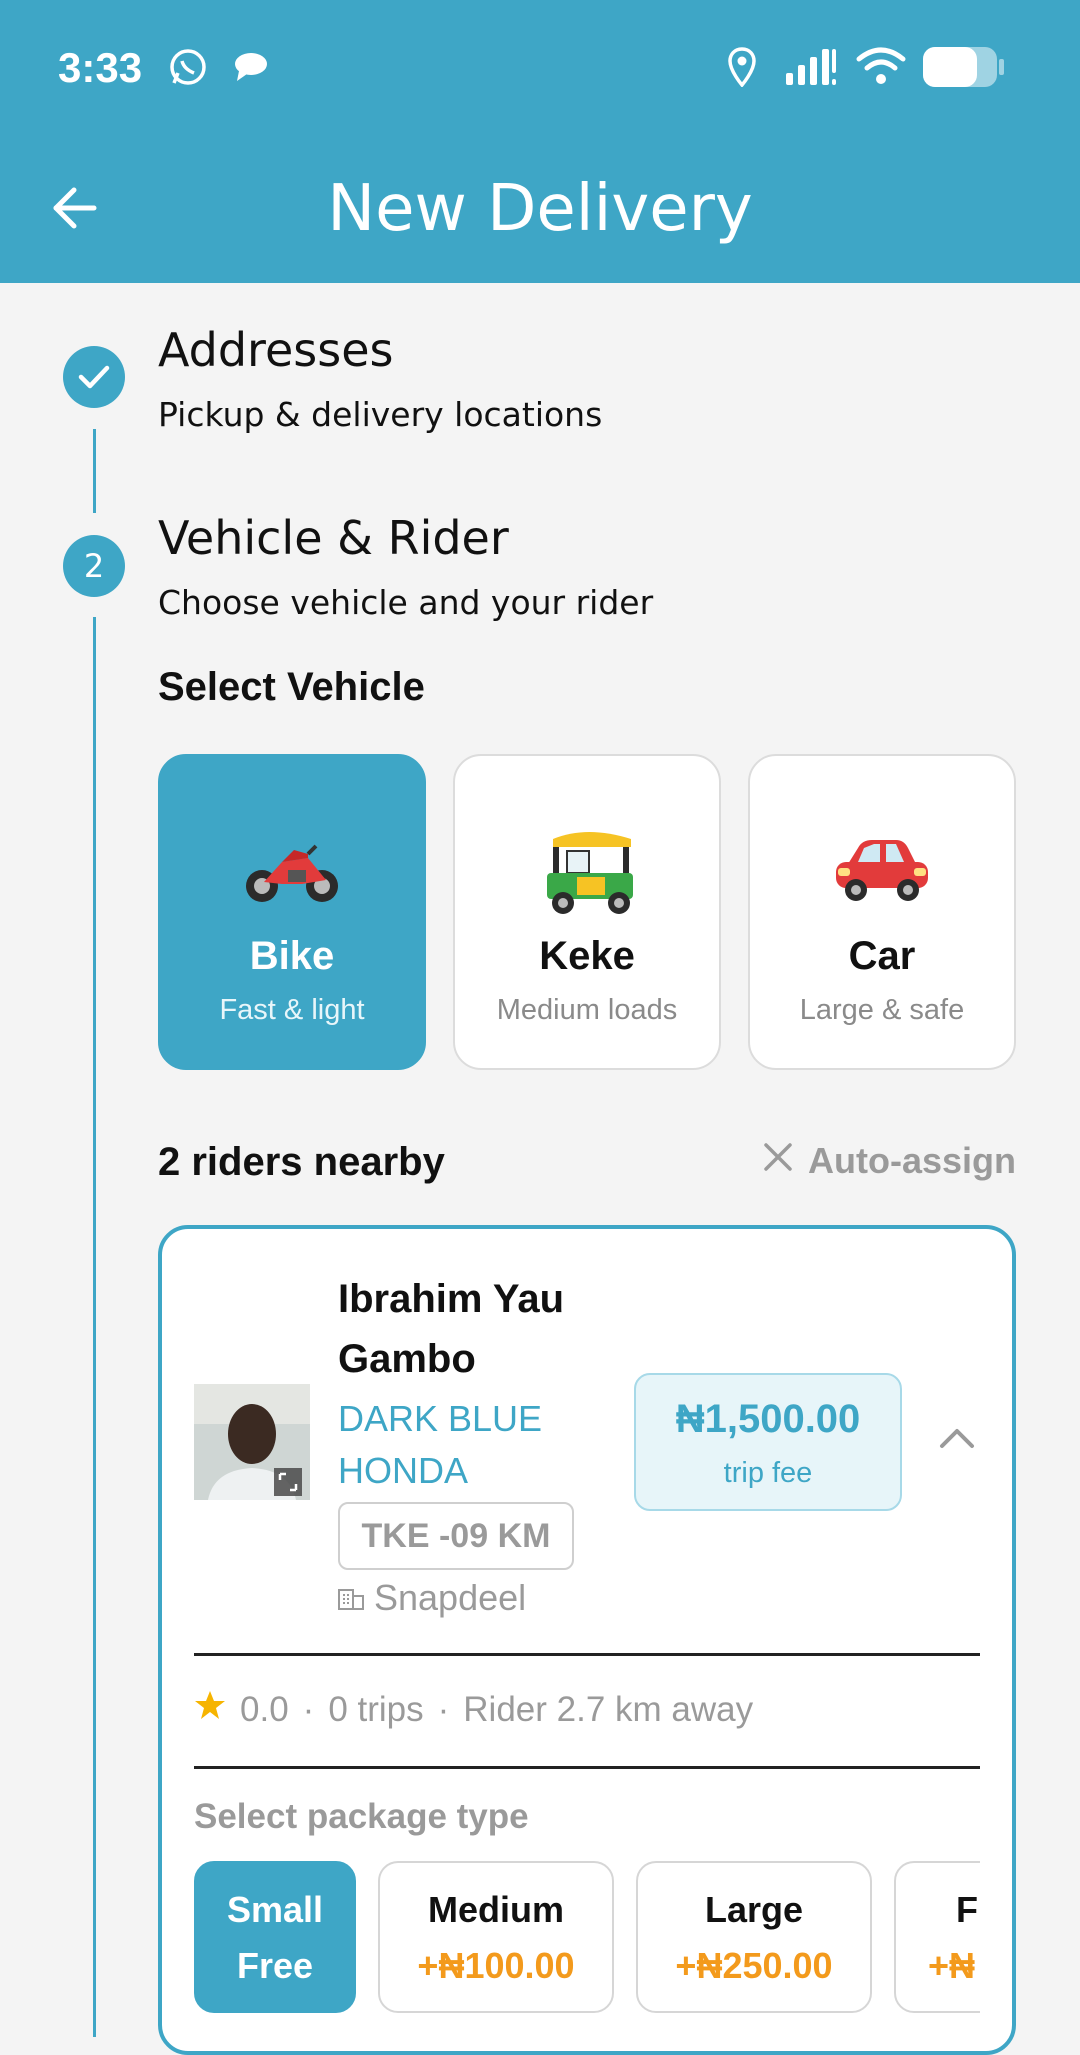  I want to click on step-2-title: Vehicle & Rider, so click(333, 538).